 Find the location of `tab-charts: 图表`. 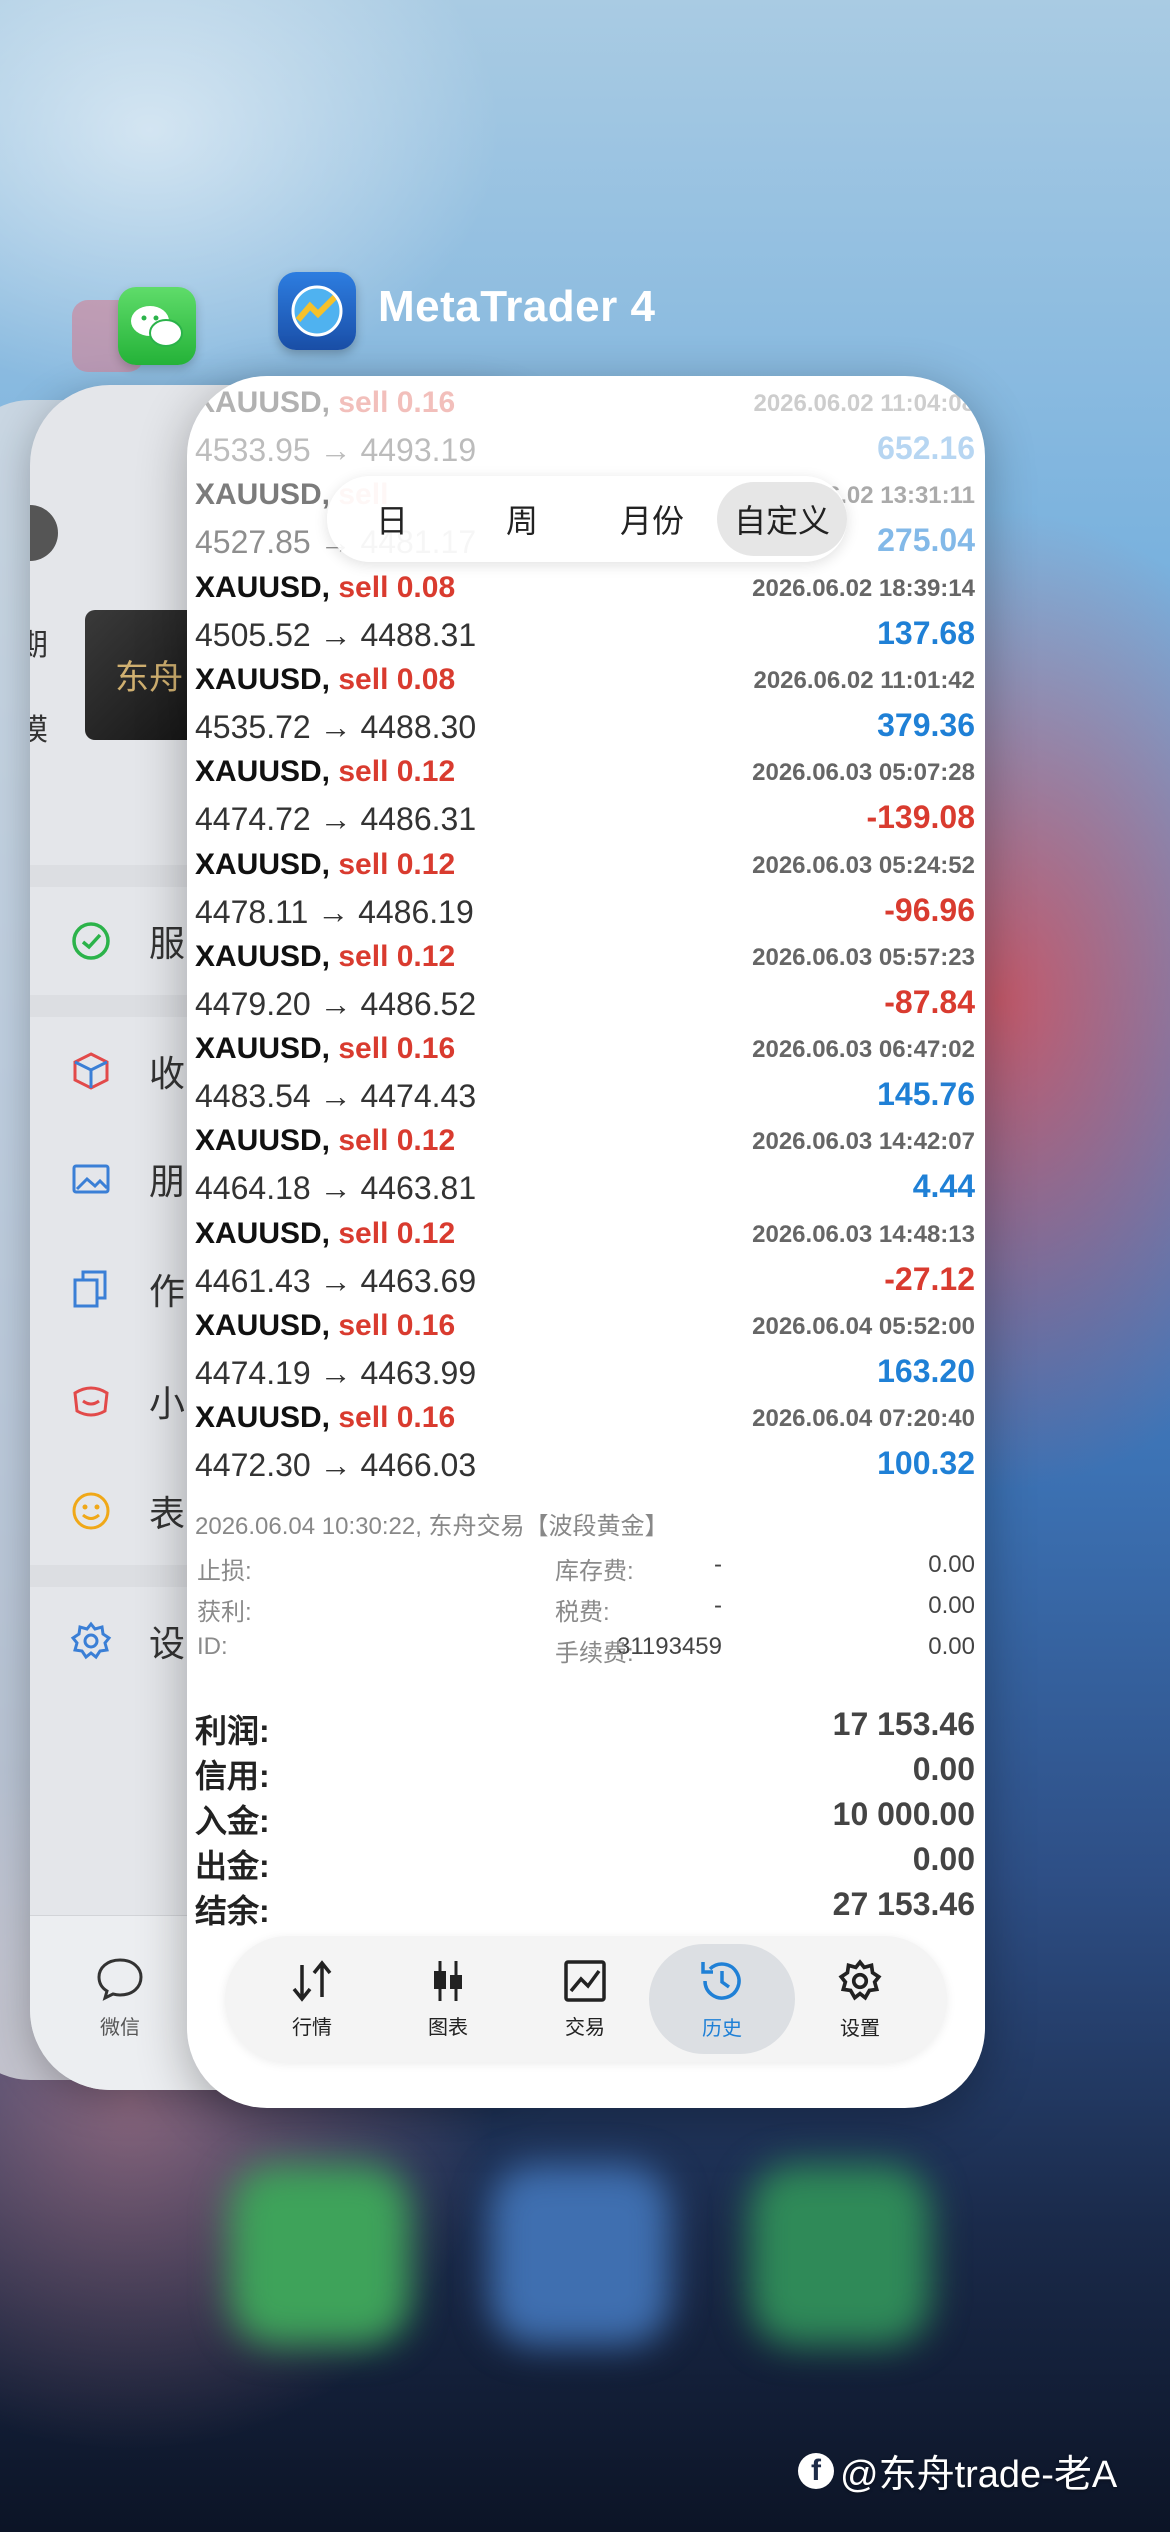

tab-charts: 图表 is located at coordinates (448, 1999).